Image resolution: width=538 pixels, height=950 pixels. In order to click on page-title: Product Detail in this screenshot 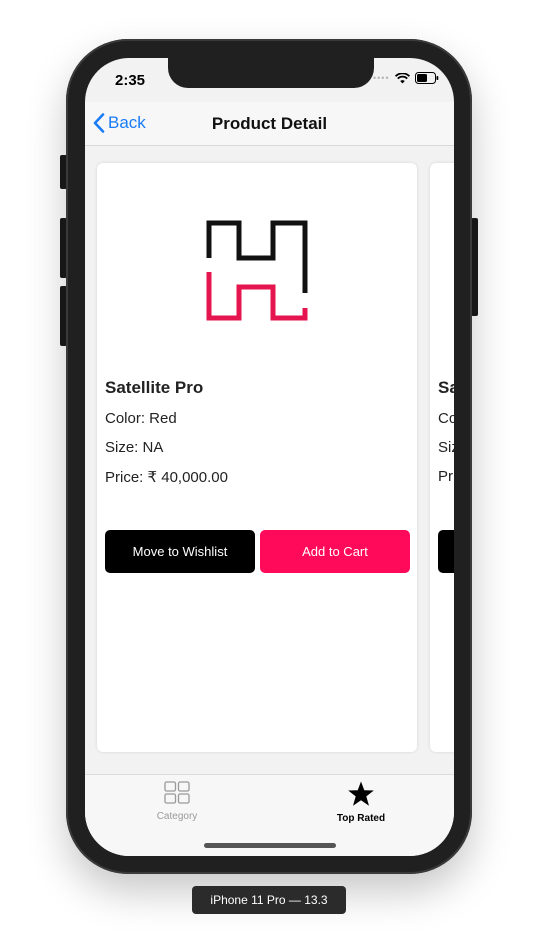, I will do `click(269, 123)`.